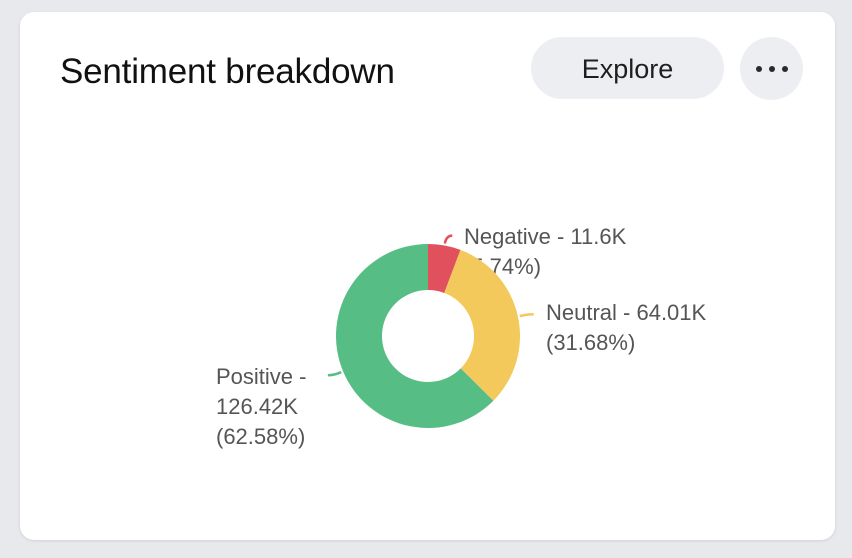 The width and height of the screenshot is (852, 558). What do you see at coordinates (334, 374) in the screenshot?
I see `leader-line-positive` at bounding box center [334, 374].